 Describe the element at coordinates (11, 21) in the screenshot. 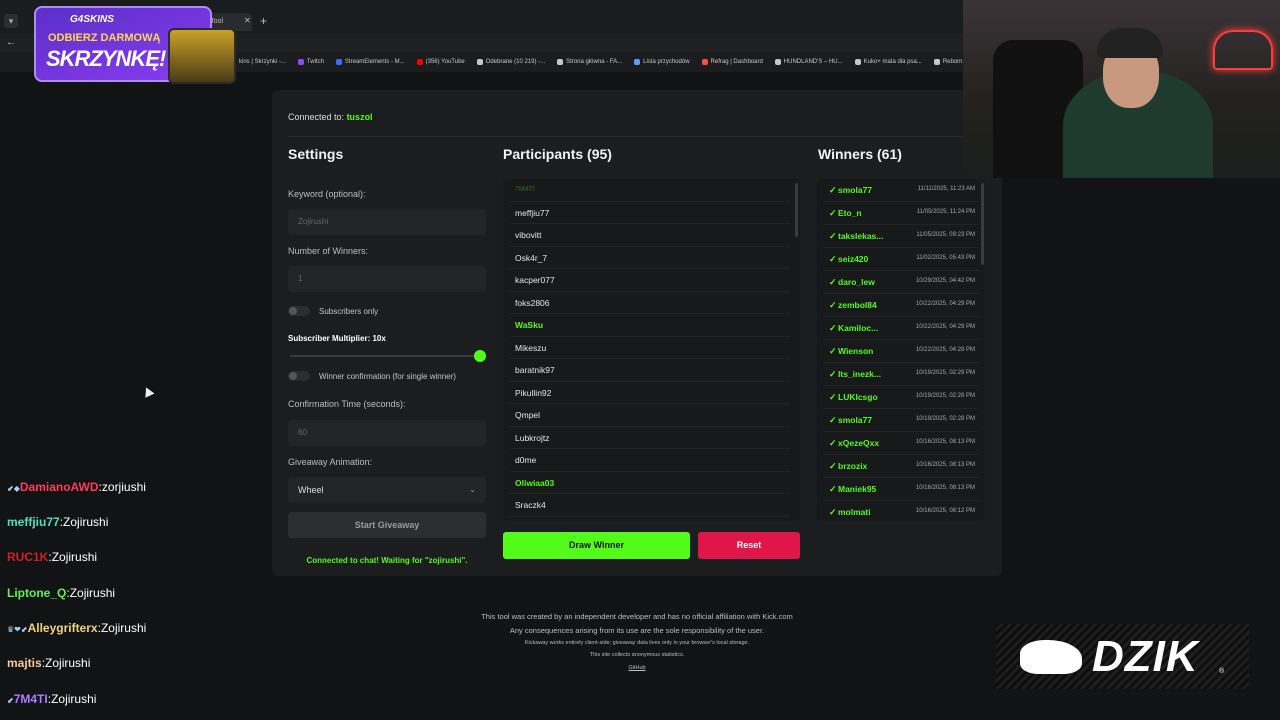

I see `tab-search-icon: ▾` at that location.